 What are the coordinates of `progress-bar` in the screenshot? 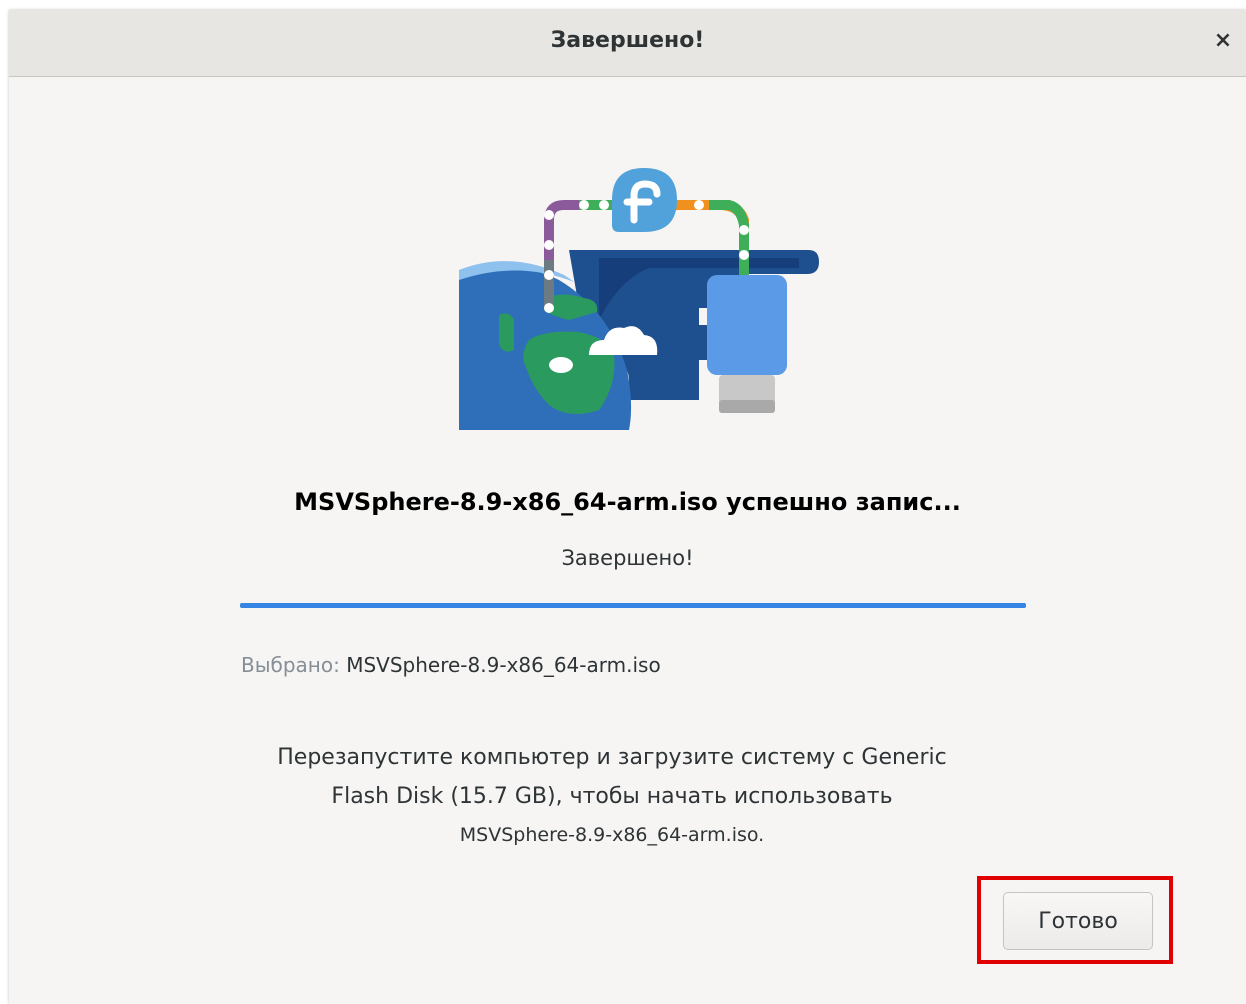 It's located at (633, 605).